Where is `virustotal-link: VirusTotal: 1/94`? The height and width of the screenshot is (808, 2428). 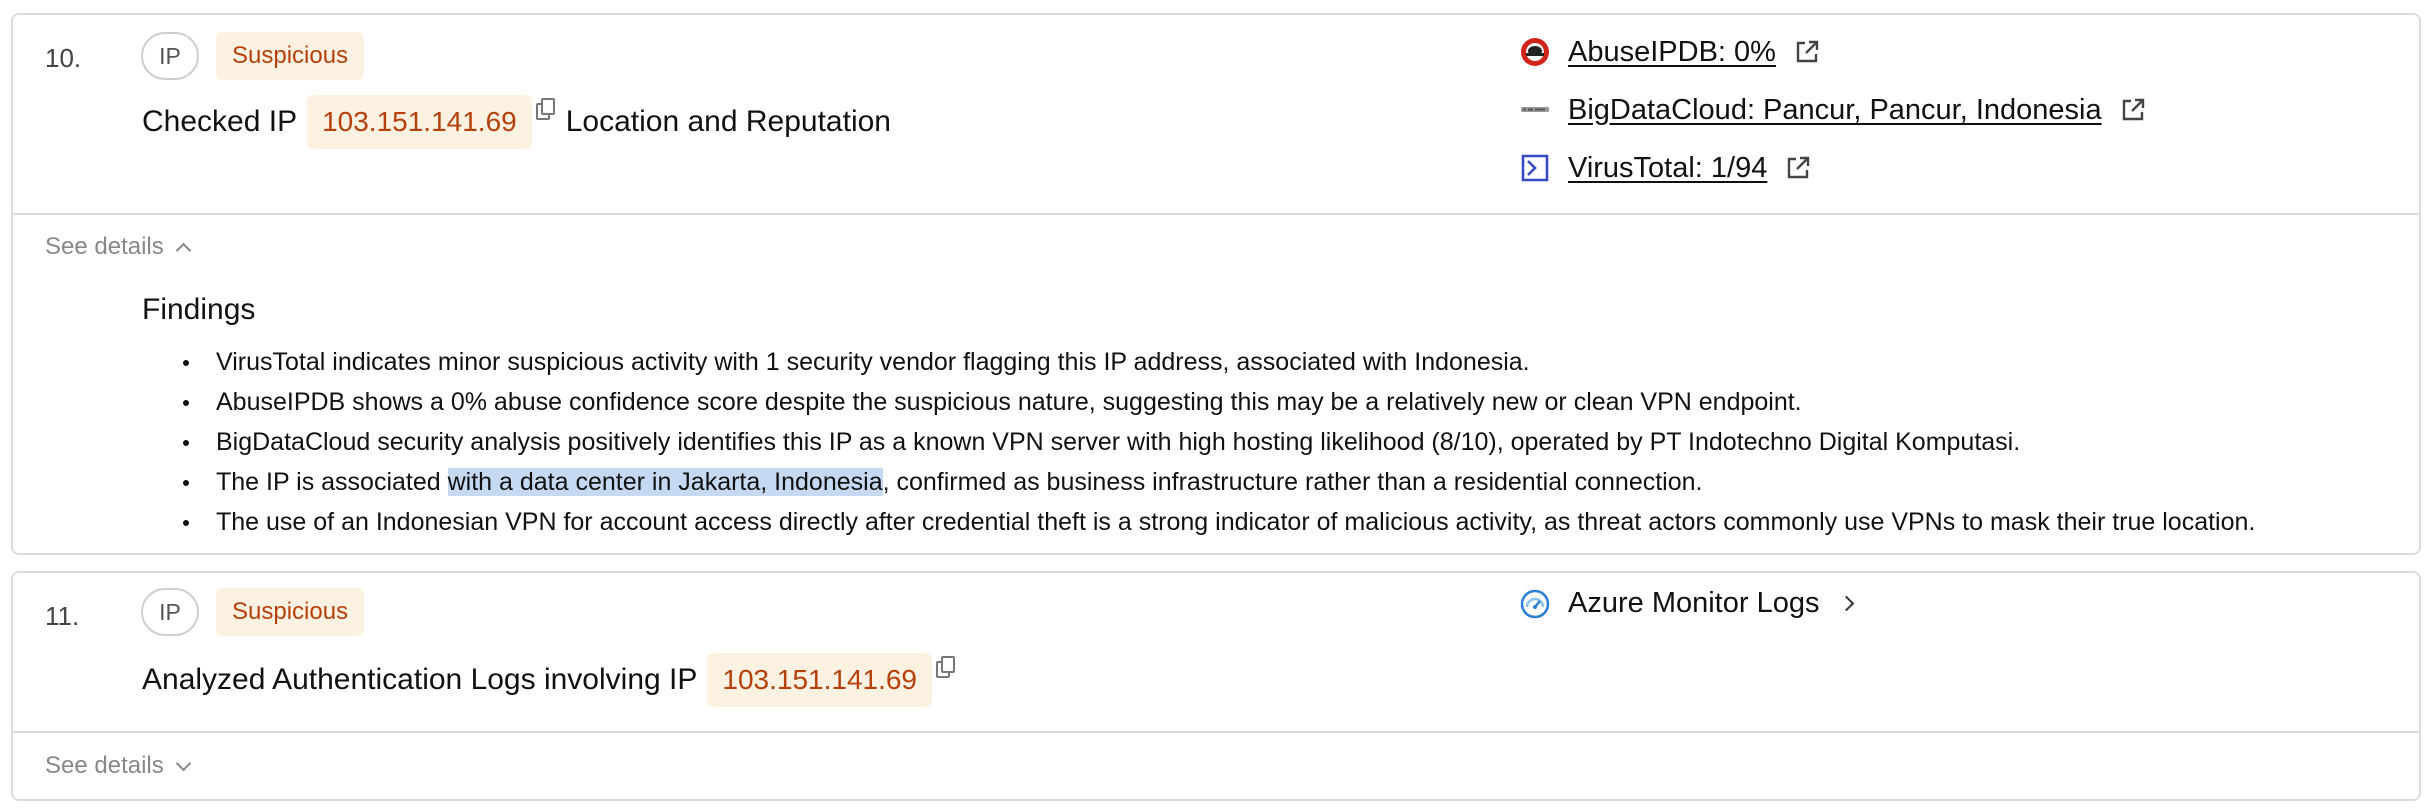
virustotal-link: VirusTotal: 1/94 is located at coordinates (1667, 168).